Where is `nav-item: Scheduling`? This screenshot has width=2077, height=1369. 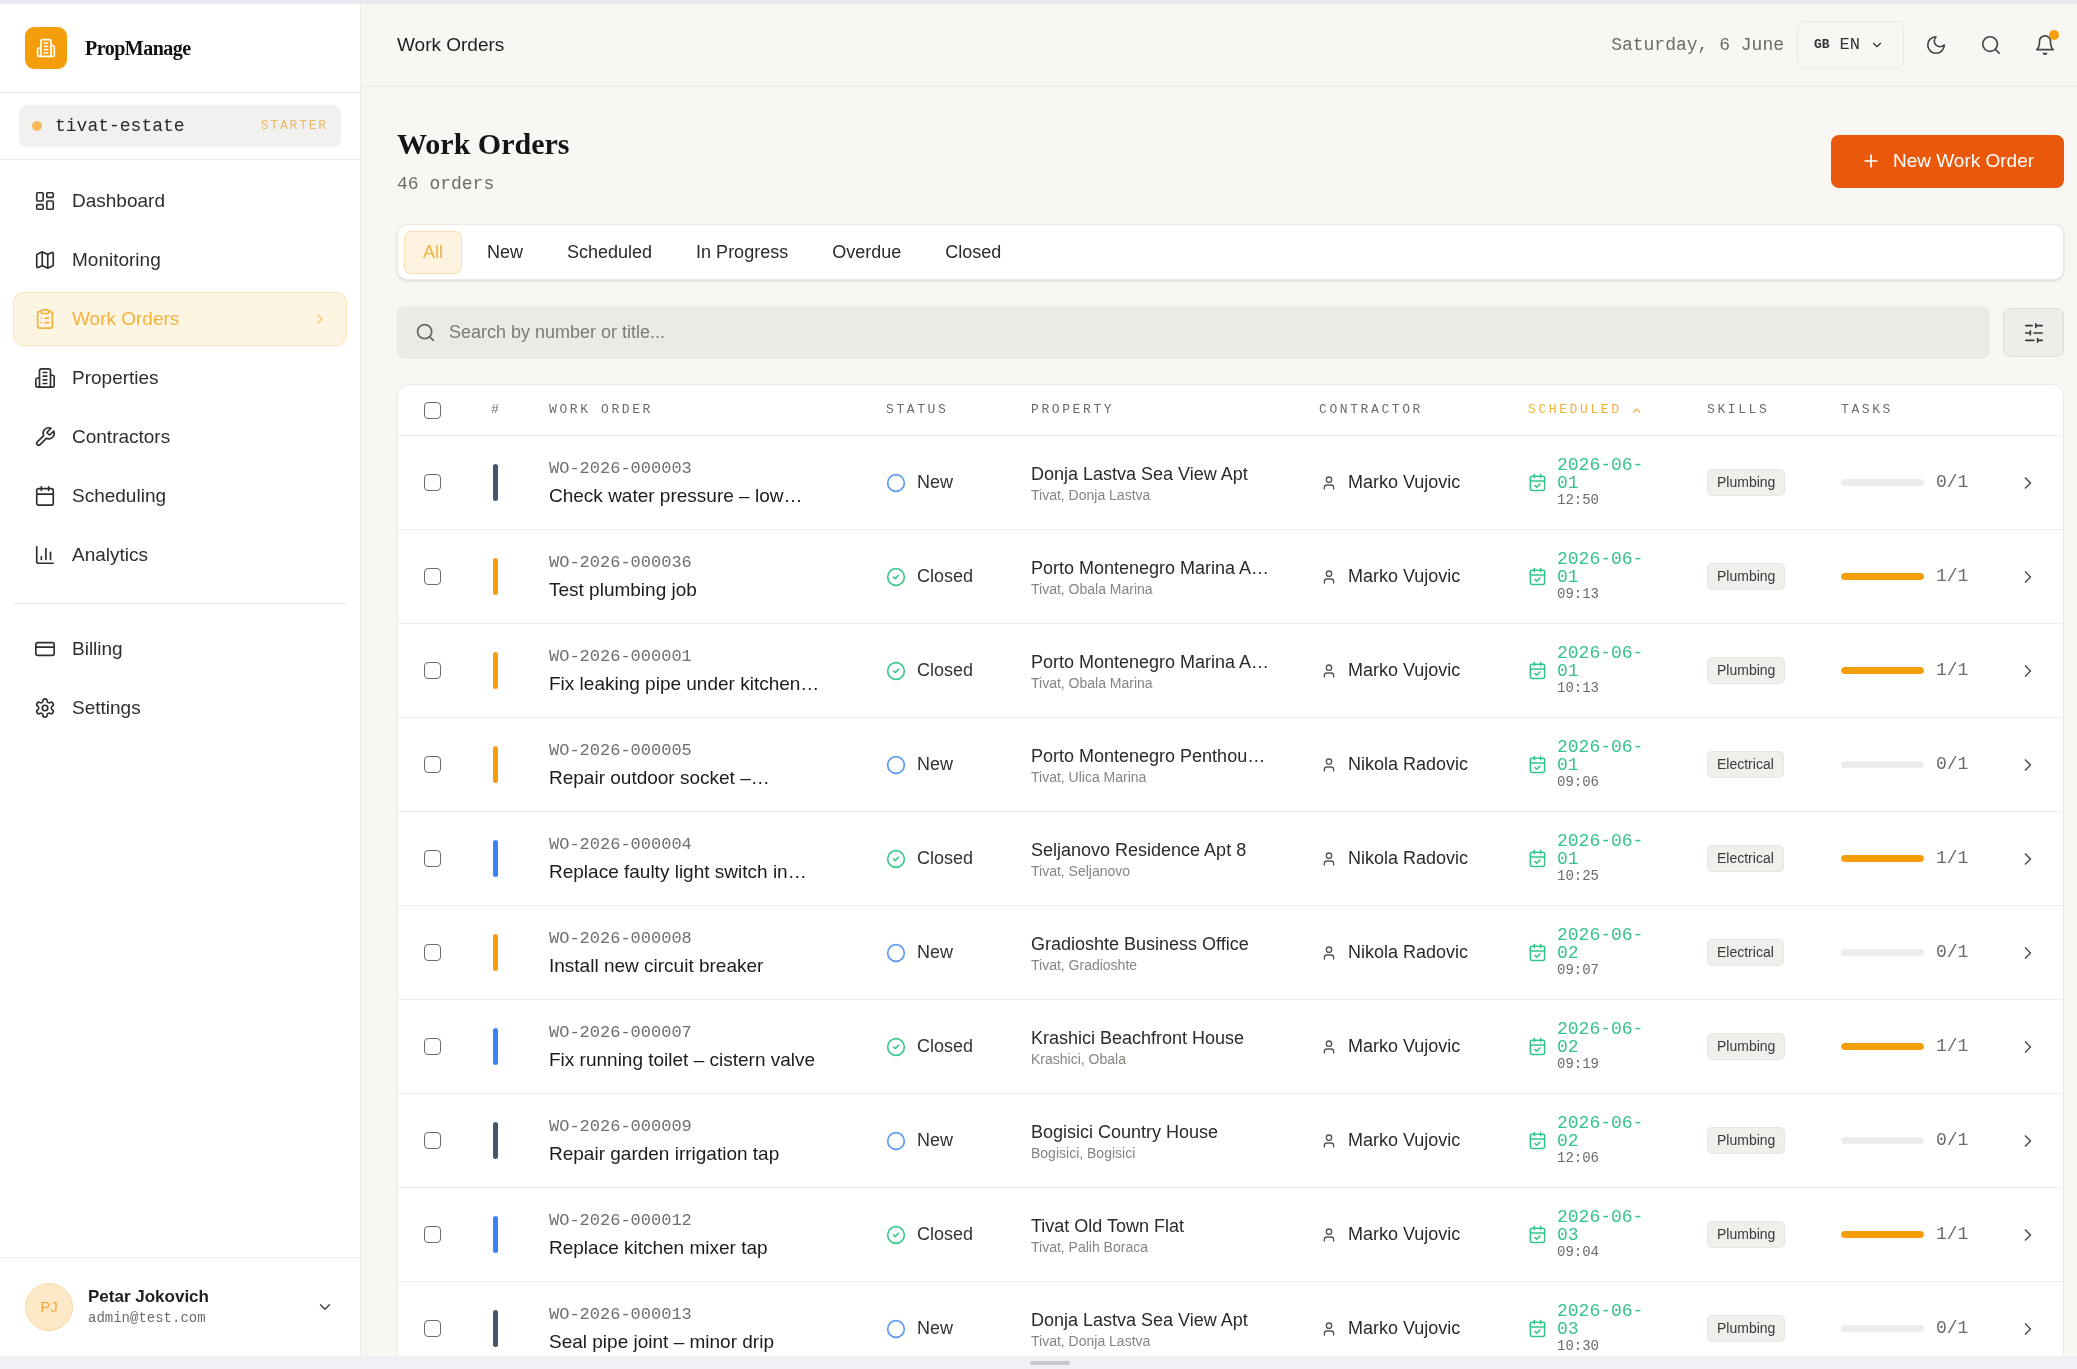 nav-item: Scheduling is located at coordinates (180, 496).